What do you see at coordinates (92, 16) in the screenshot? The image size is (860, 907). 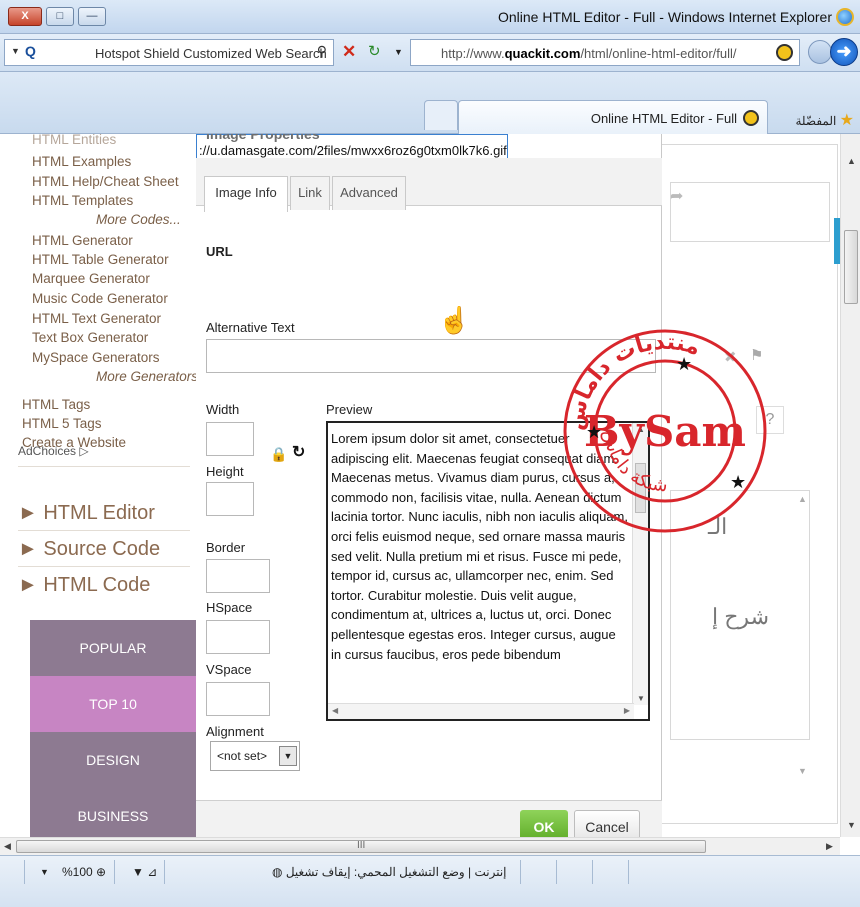 I see `minimize-button: —` at bounding box center [92, 16].